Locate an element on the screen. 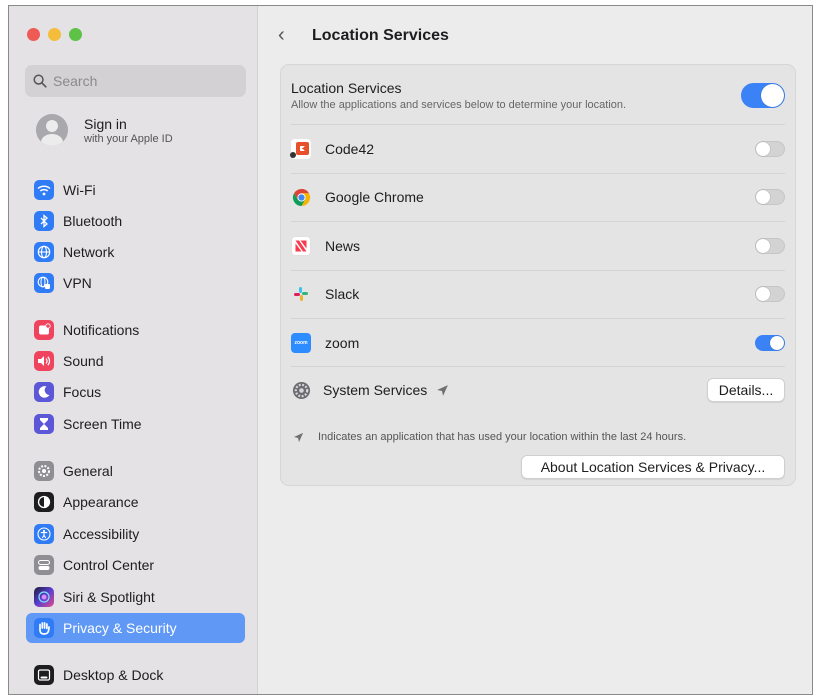 This screenshot has width=816, height=699. app-row-news: News is located at coordinates (538, 246).